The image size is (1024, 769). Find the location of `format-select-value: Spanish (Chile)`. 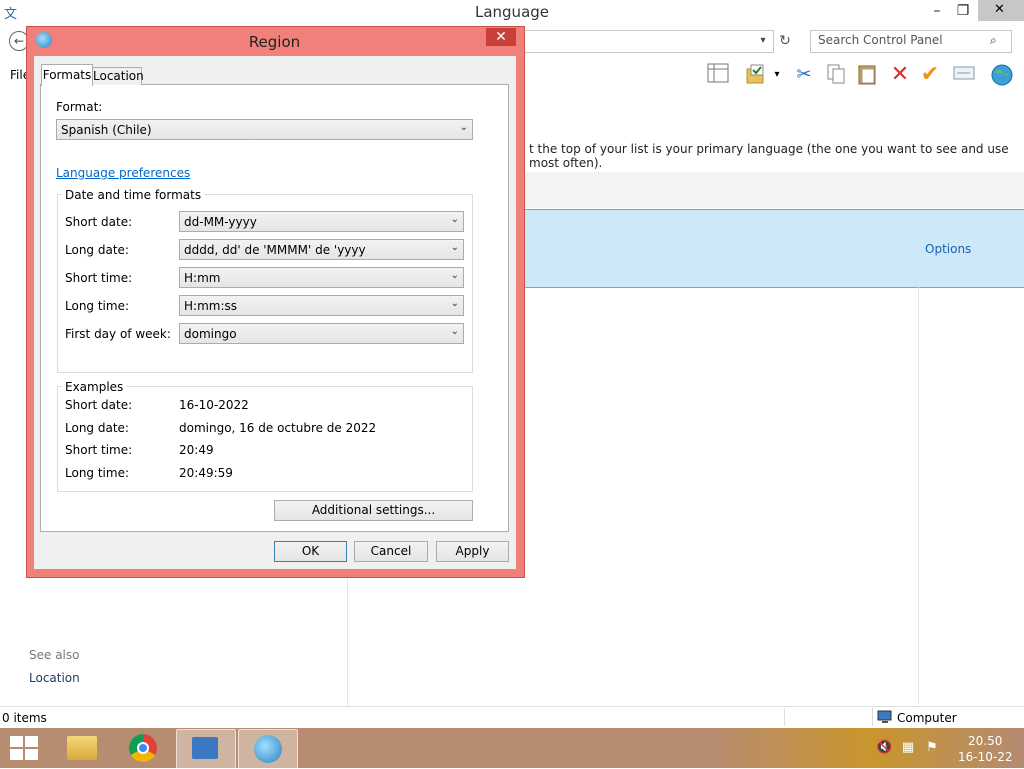

format-select-value: Spanish (Chile) is located at coordinates (106, 130).